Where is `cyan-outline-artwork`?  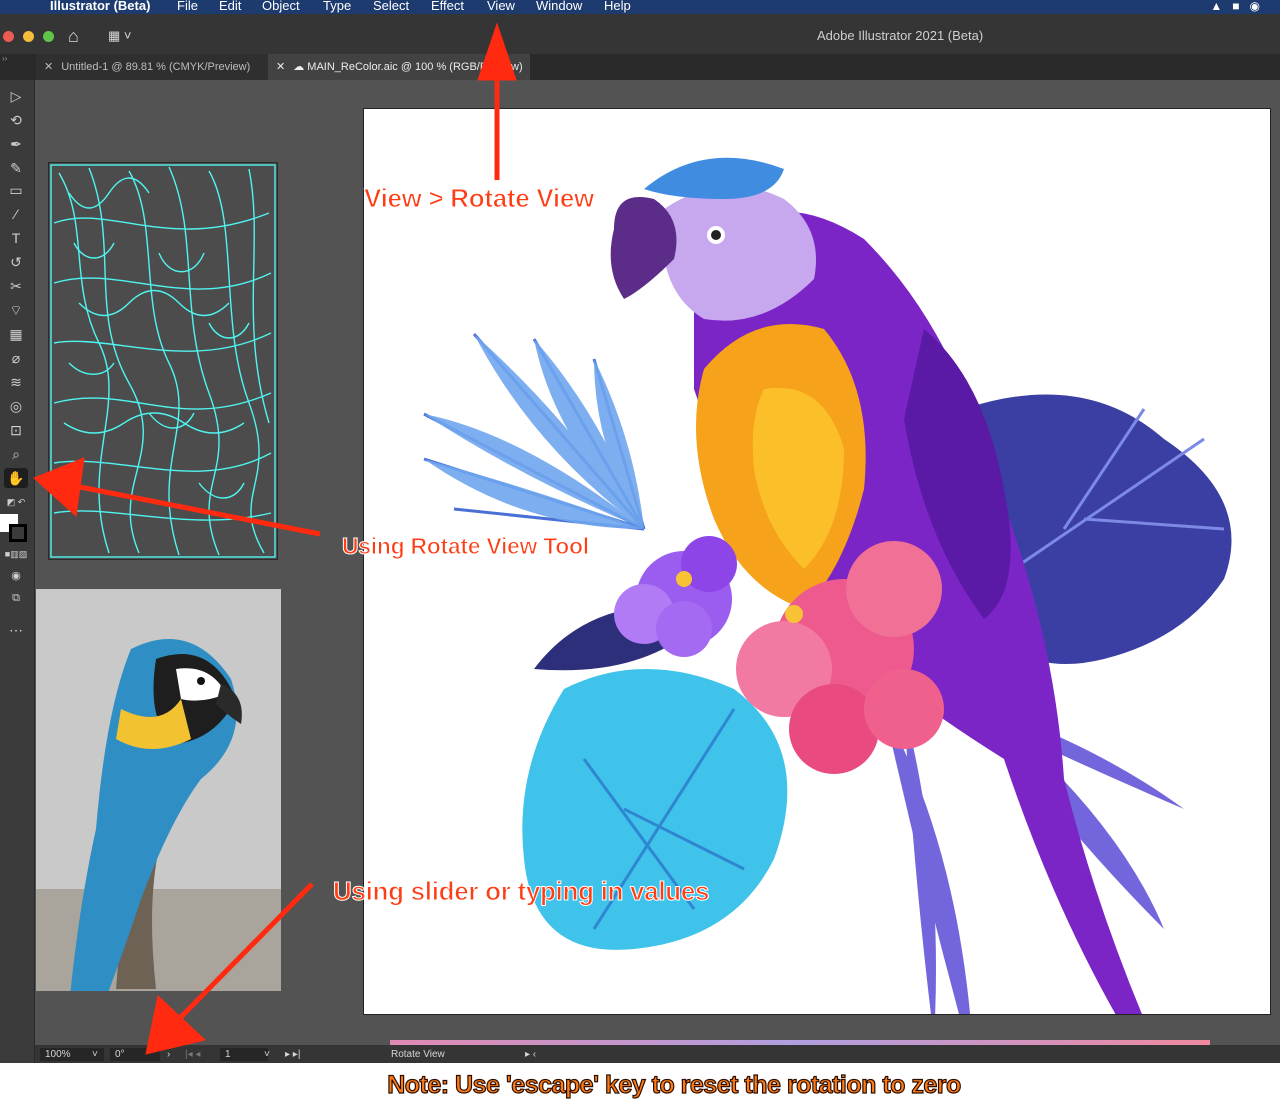 cyan-outline-artwork is located at coordinates (163, 361).